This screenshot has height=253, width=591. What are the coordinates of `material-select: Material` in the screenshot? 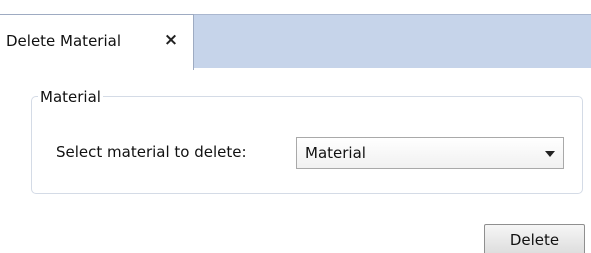 It's located at (430, 153).